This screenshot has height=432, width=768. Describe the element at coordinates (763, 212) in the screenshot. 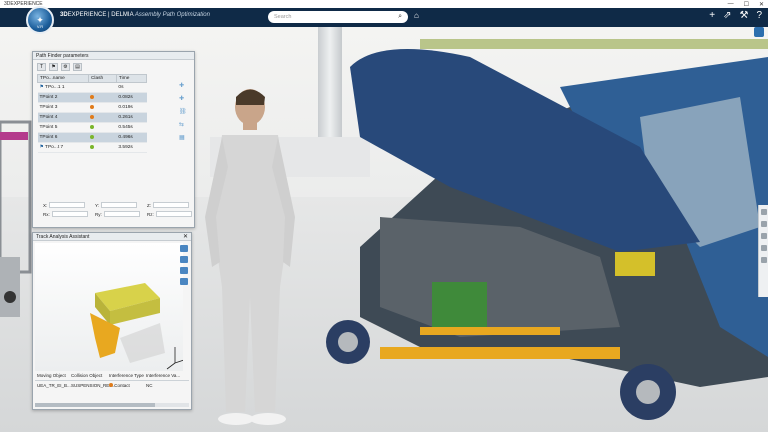

I see `view-tool-icon` at that location.